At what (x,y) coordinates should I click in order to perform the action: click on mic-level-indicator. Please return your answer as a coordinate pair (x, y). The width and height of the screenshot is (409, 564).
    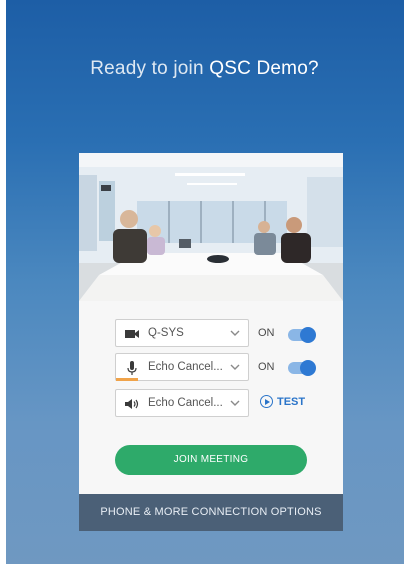
    Looking at the image, I should click on (127, 379).